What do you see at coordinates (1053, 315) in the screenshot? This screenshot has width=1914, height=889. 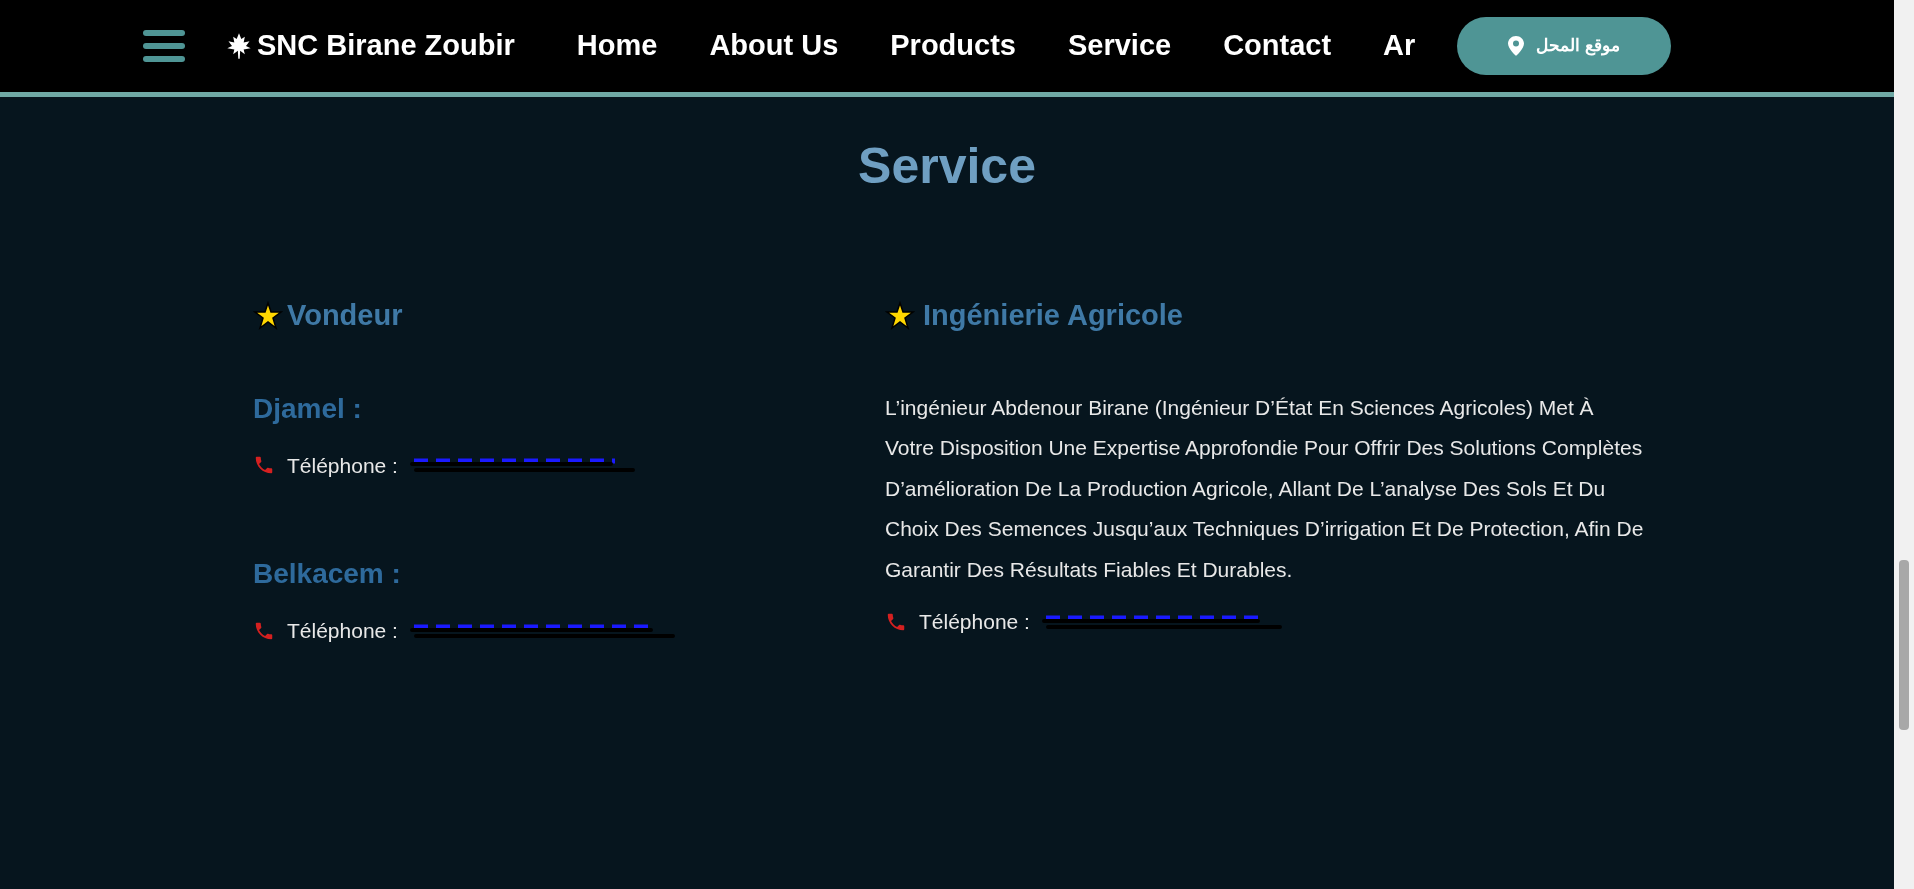 I see `column-heading: Ingénierie Agricole` at bounding box center [1053, 315].